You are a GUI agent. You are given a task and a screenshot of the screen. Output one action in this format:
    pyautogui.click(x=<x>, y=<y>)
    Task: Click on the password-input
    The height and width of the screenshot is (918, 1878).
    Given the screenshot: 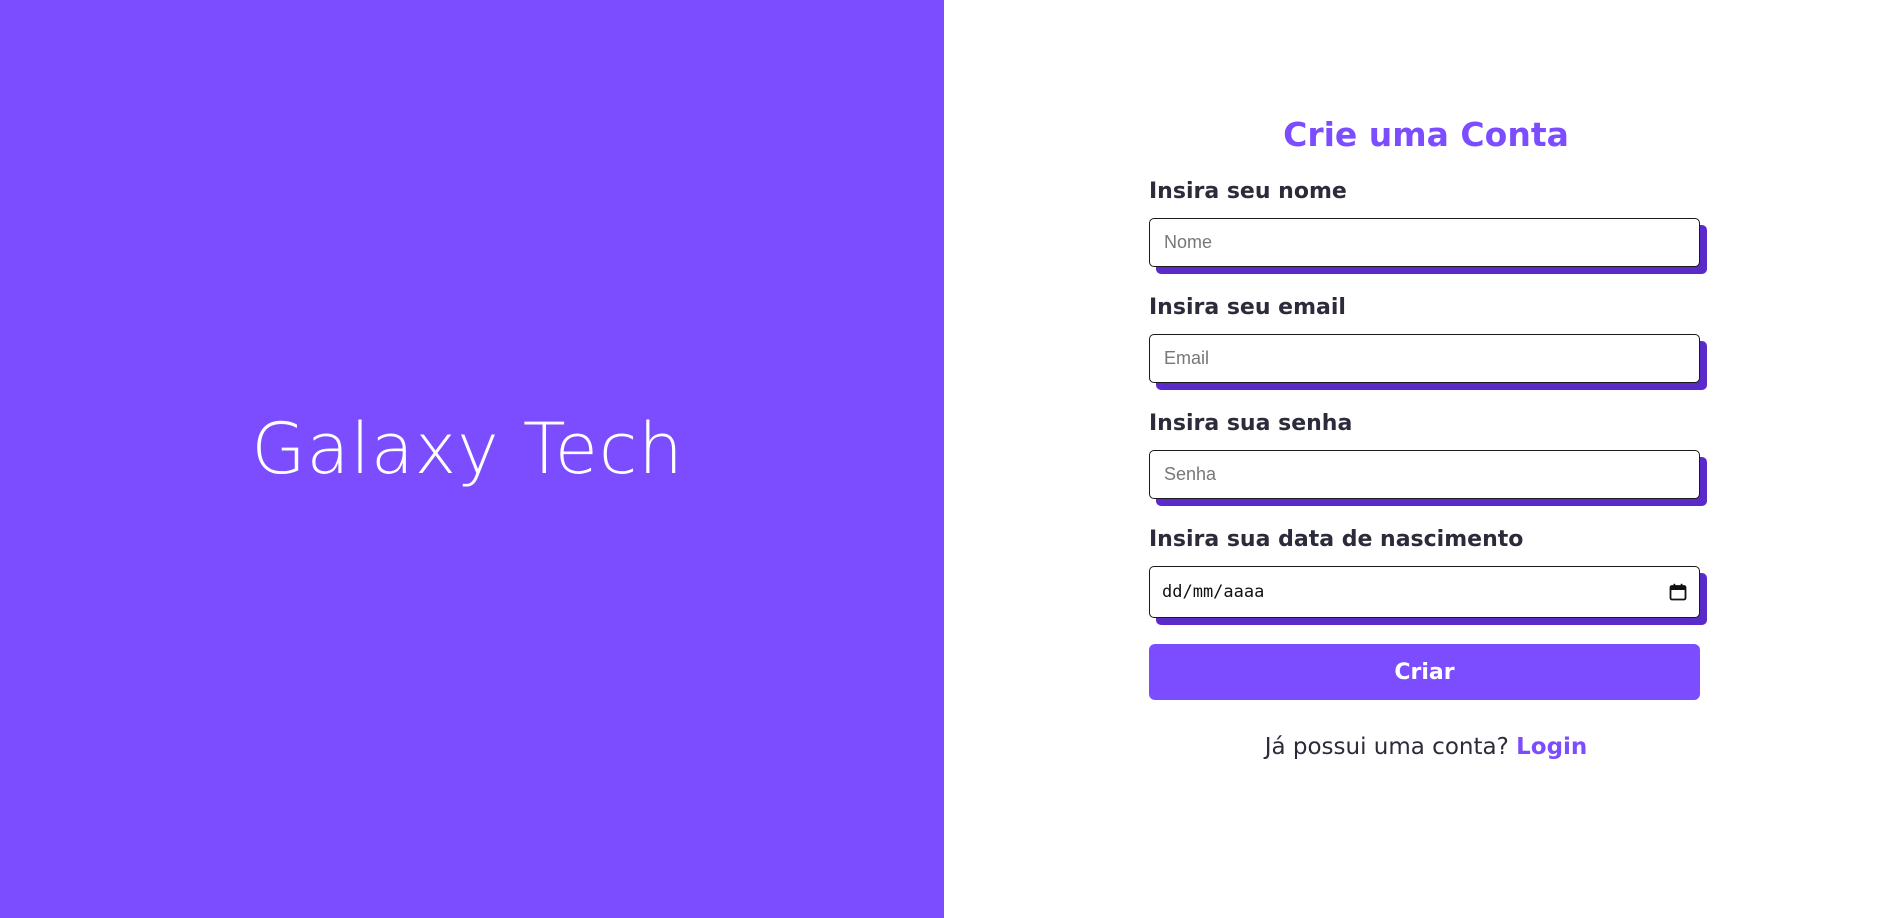 What is the action you would take?
    pyautogui.click(x=1424, y=474)
    